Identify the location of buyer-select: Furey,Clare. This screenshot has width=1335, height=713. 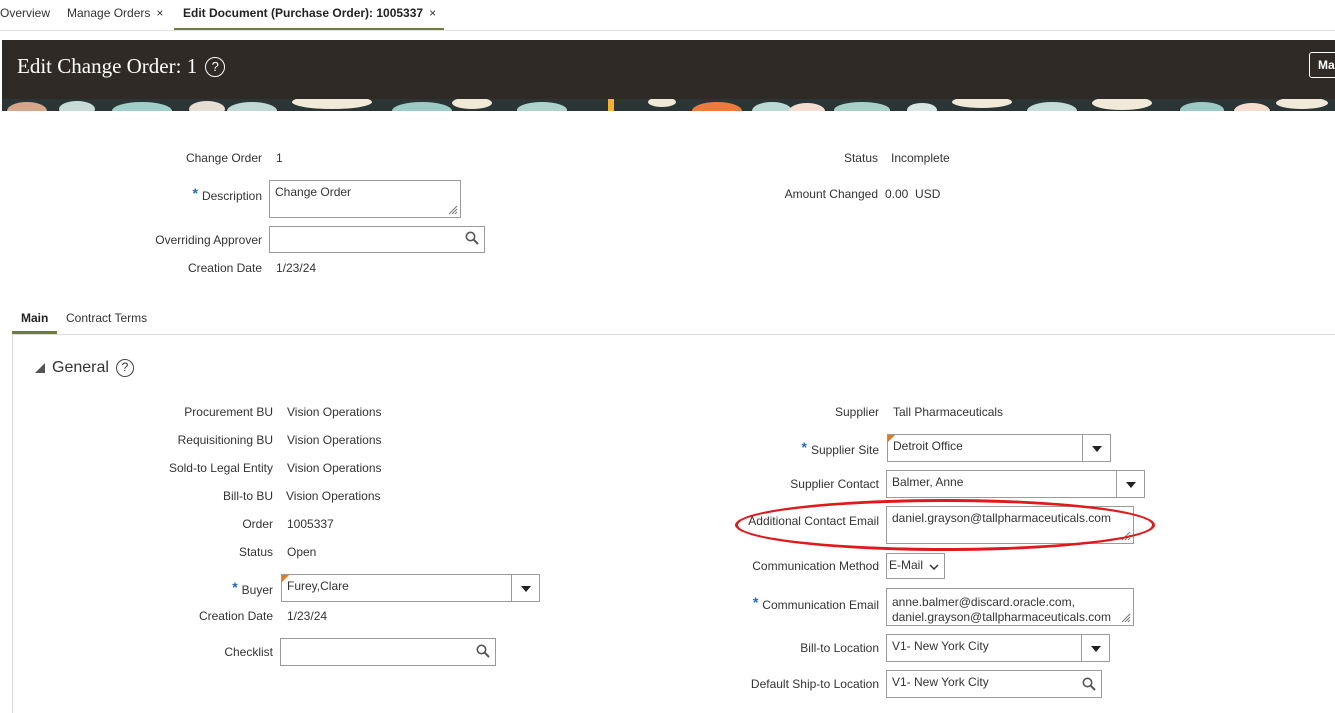
(410, 588).